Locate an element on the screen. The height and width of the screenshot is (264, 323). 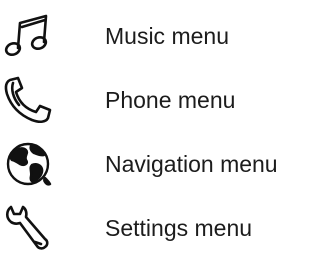
settings-menu-label: Settings menu is located at coordinates (179, 228).